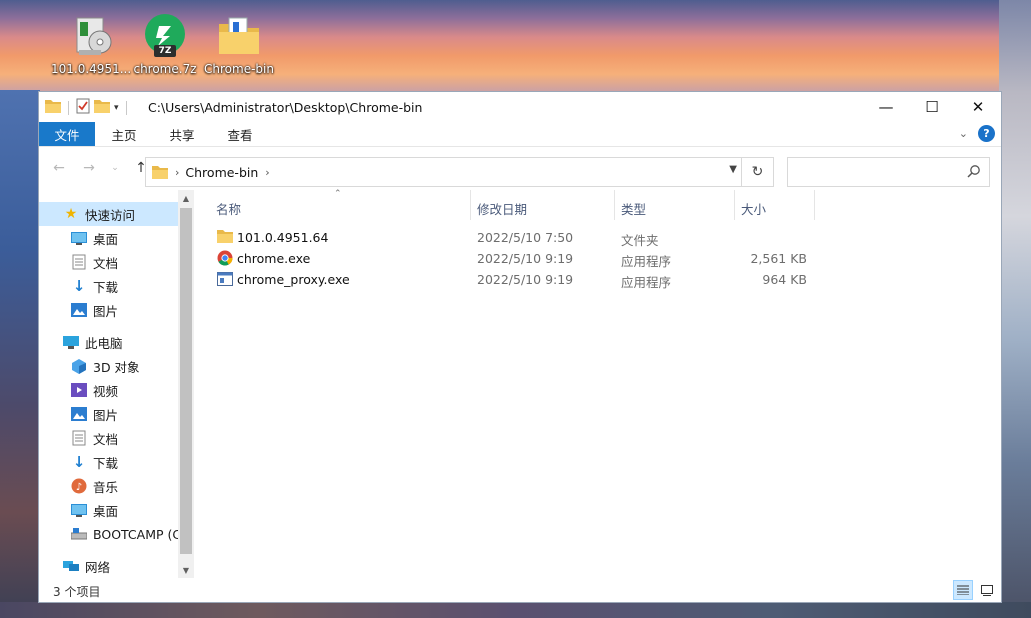  I want to click on tab-home: 主页, so click(124, 134).